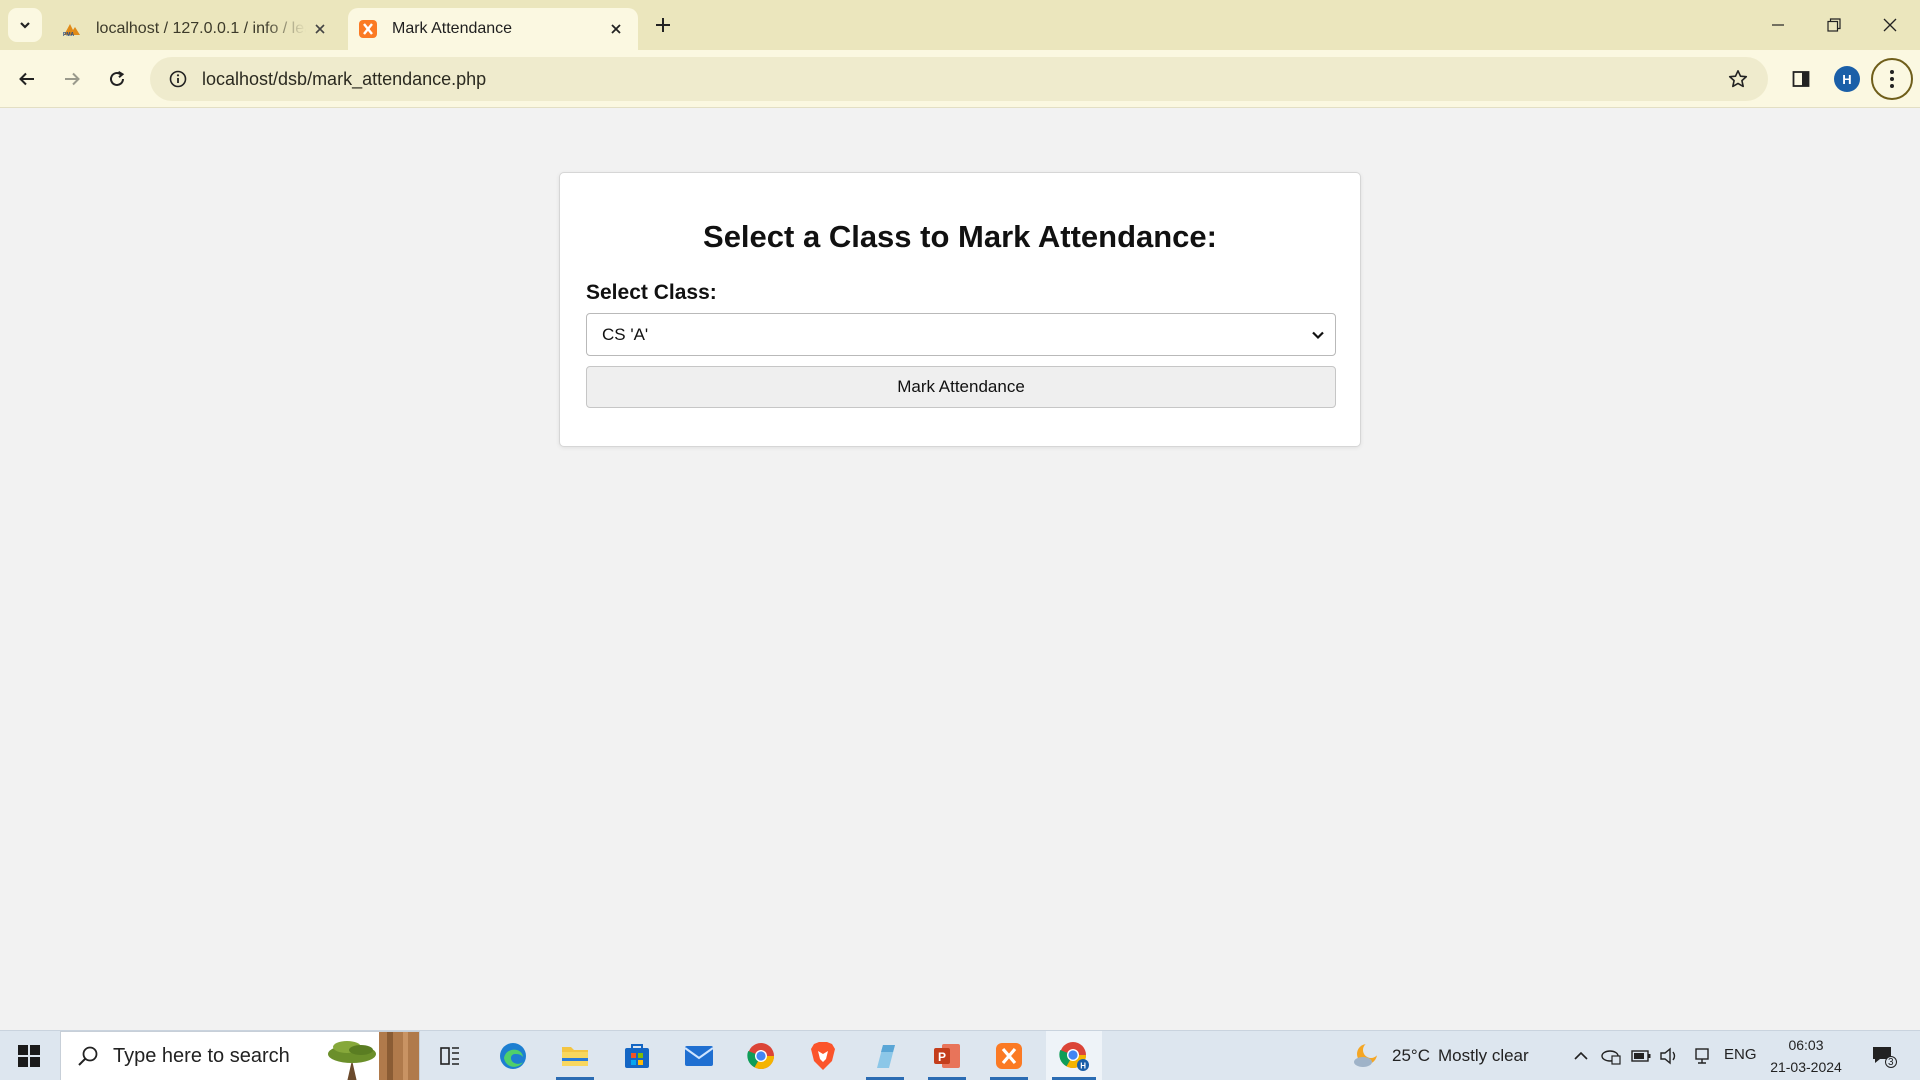 Image resolution: width=1920 pixels, height=1080 pixels. I want to click on reload-icon, so click(117, 78).